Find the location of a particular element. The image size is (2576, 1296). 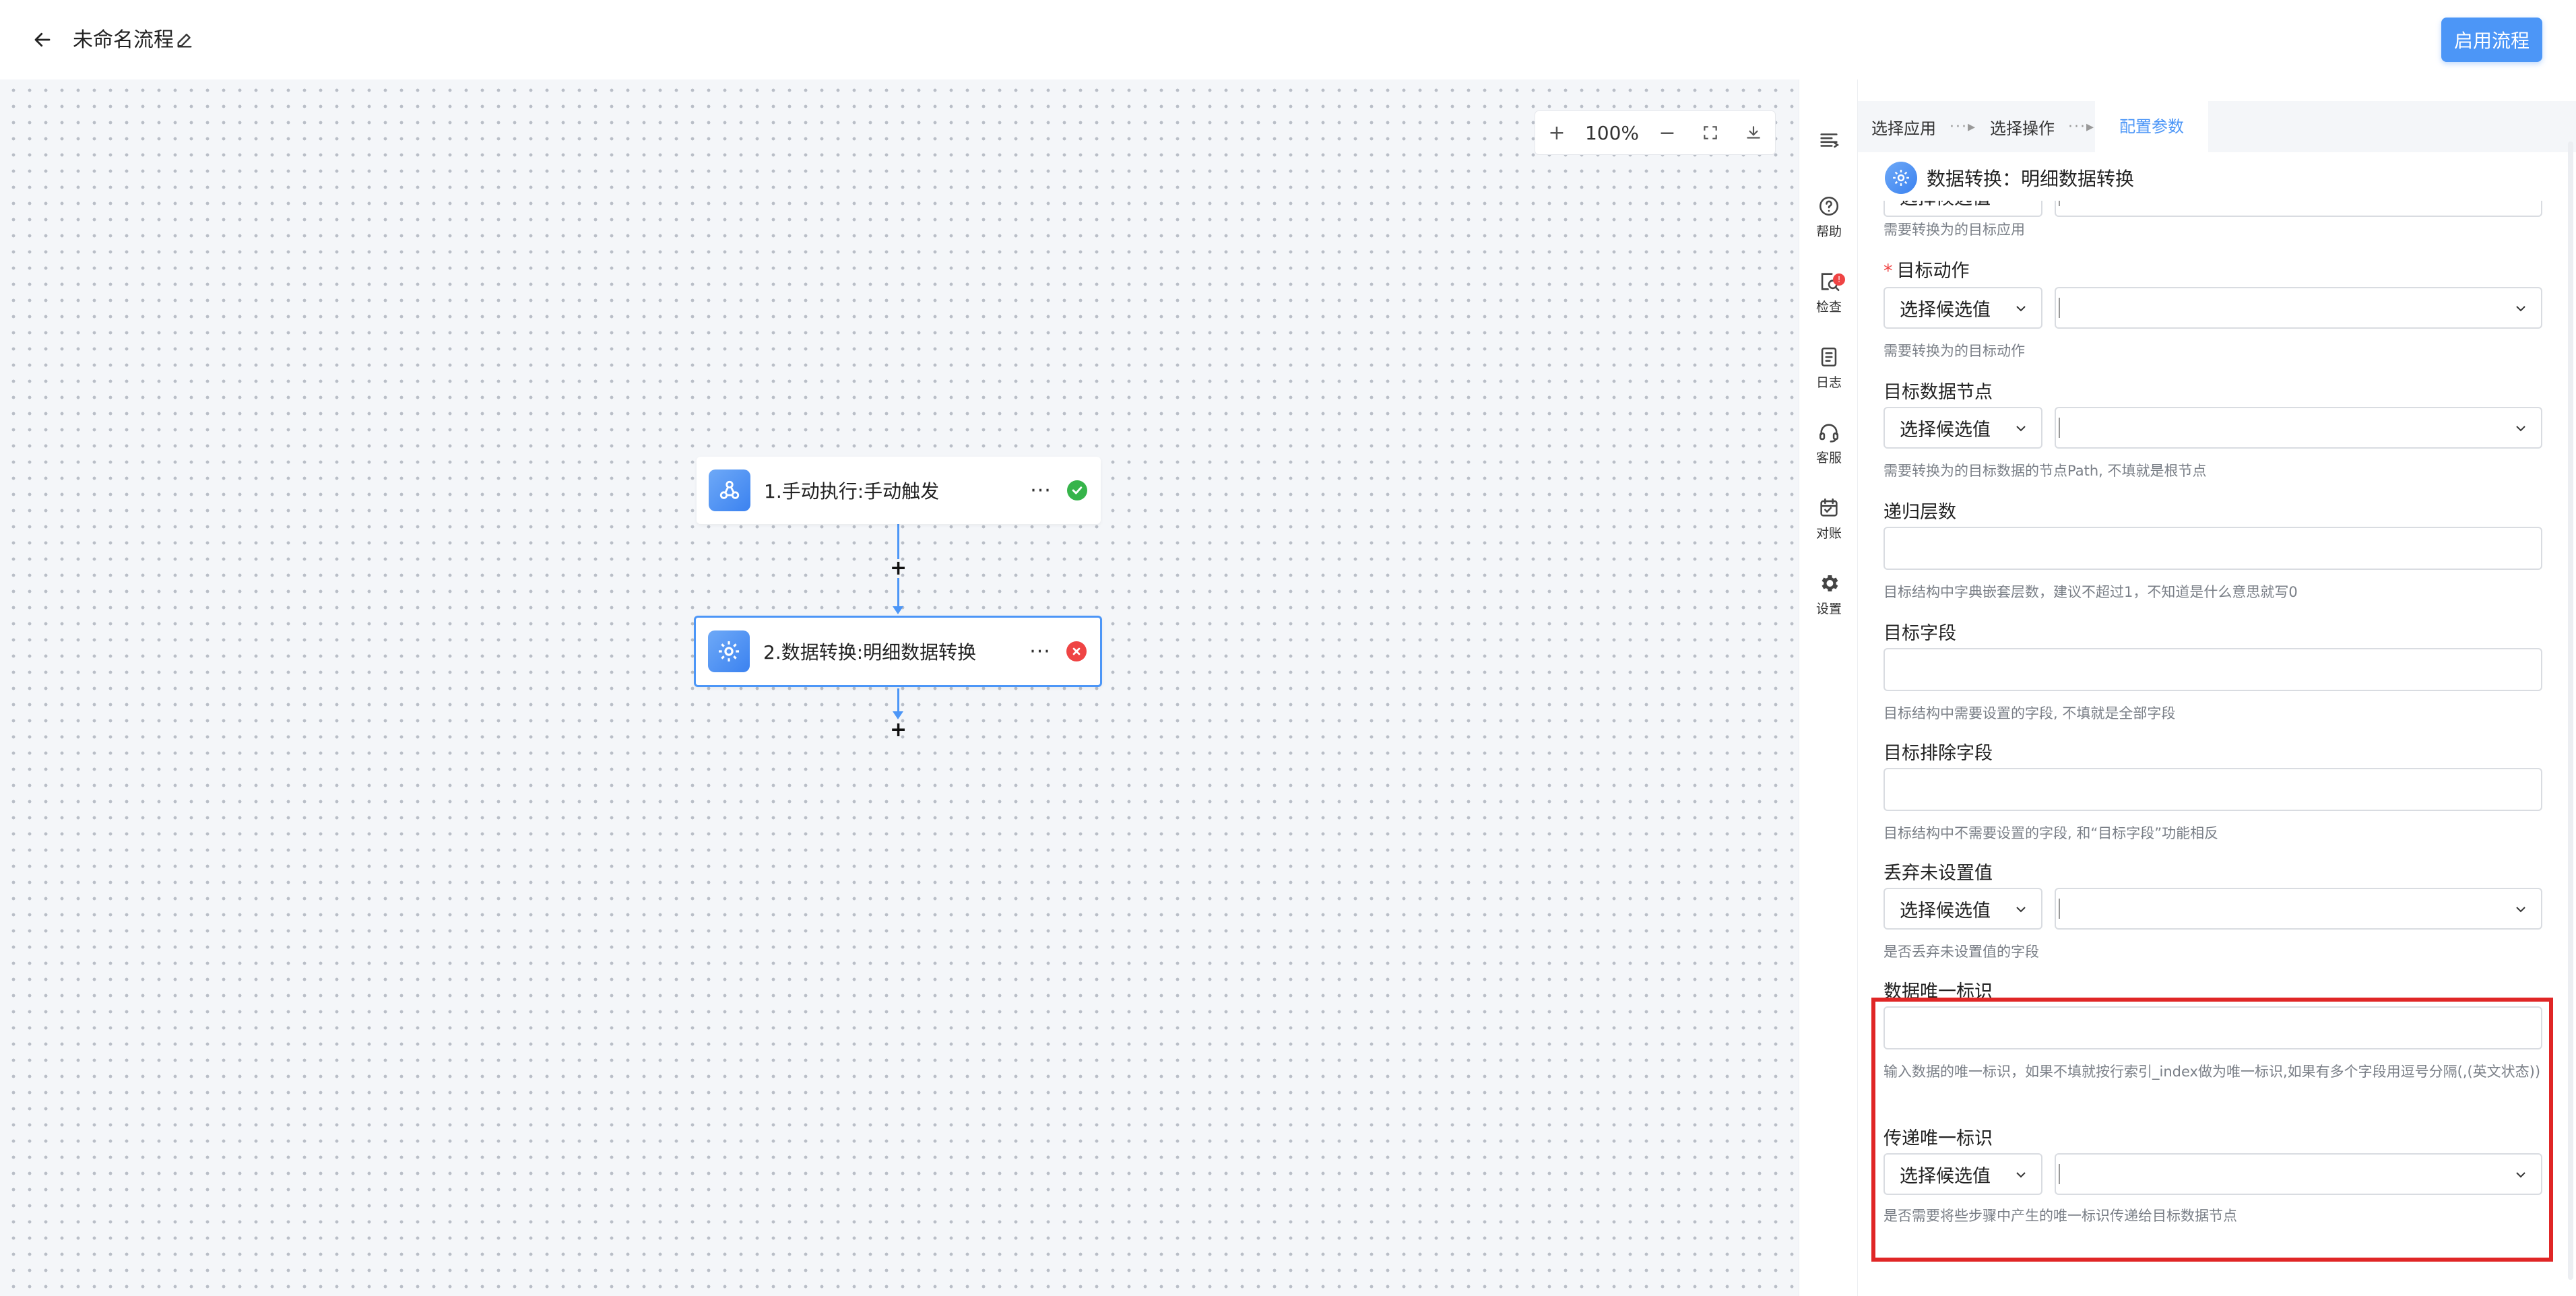

panel-header: 数据转换：明细数据转换 is located at coordinates (2010, 178).